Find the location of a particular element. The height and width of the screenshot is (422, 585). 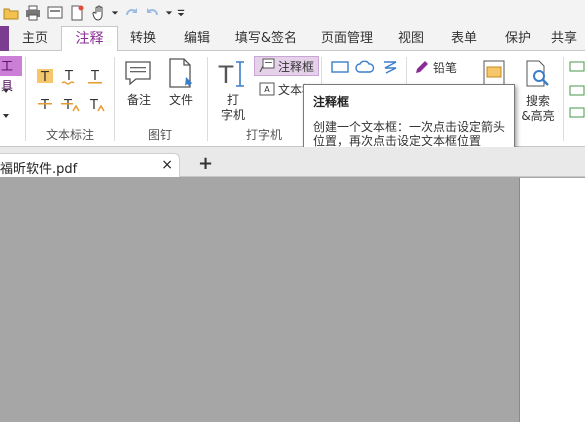

ribbon-tab-bar: 主页 注释 转换 编辑 填写&签名 页面管理 视图 表单 保护 共享 is located at coordinates (292, 39).